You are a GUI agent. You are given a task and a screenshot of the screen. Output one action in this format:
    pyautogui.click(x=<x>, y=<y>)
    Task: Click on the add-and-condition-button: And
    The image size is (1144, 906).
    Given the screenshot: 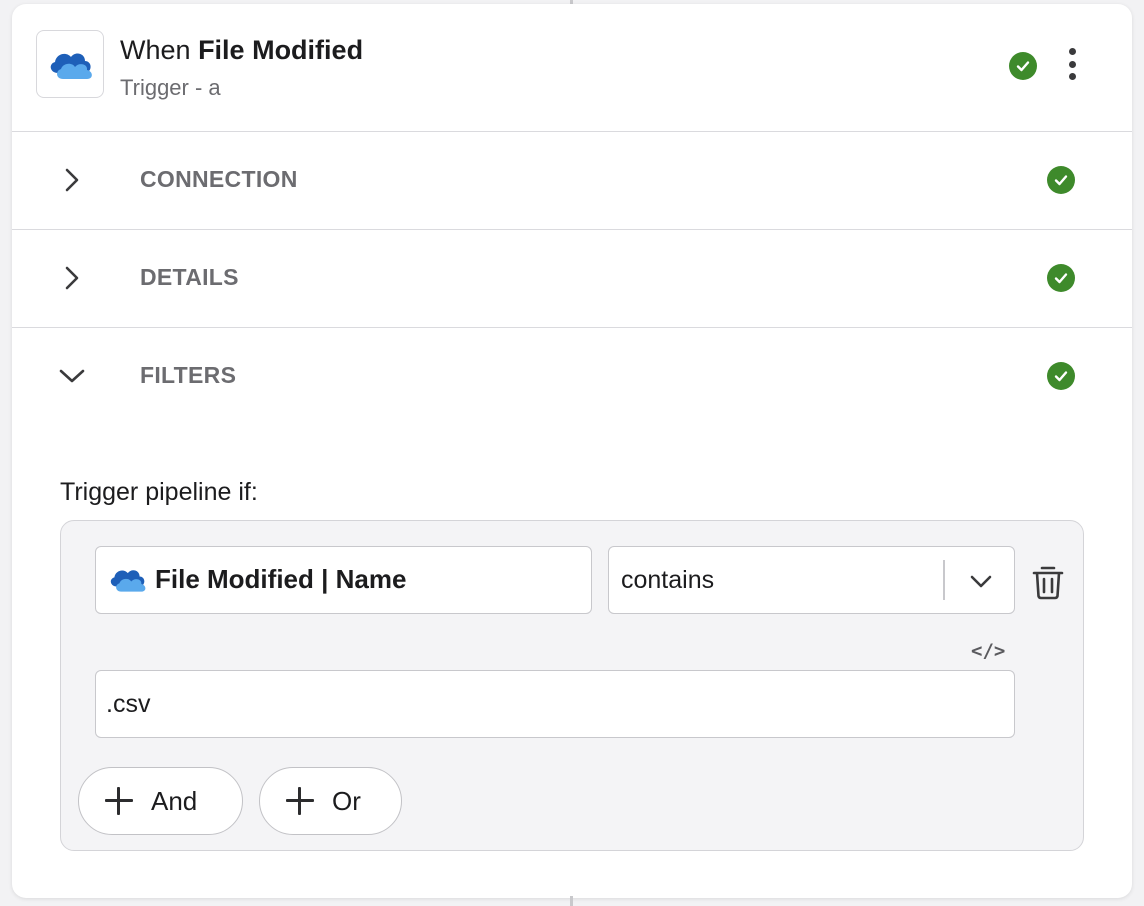 What is the action you would take?
    pyautogui.click(x=160, y=801)
    